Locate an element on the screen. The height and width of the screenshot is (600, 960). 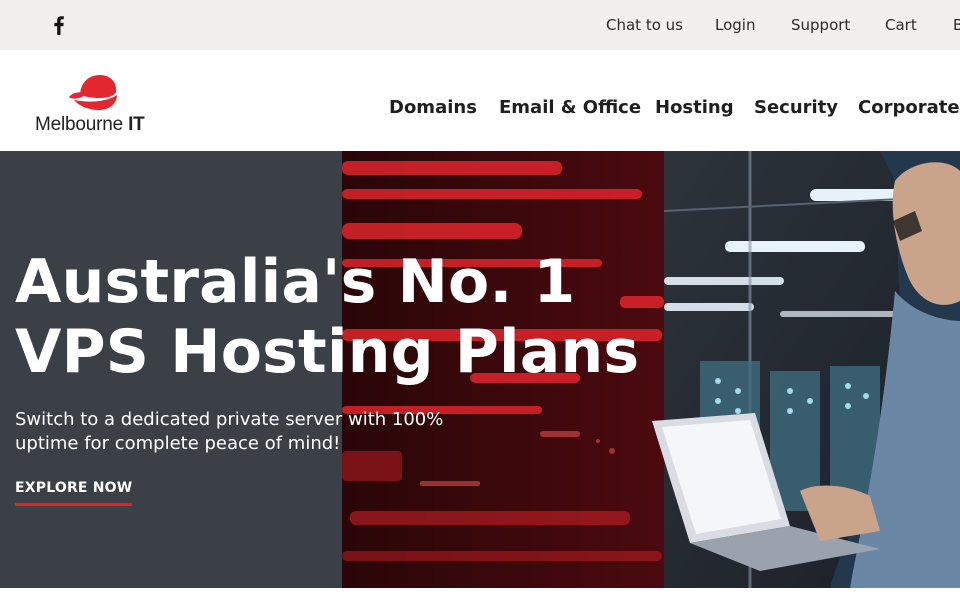
nav-security: Security is located at coordinates (796, 107).